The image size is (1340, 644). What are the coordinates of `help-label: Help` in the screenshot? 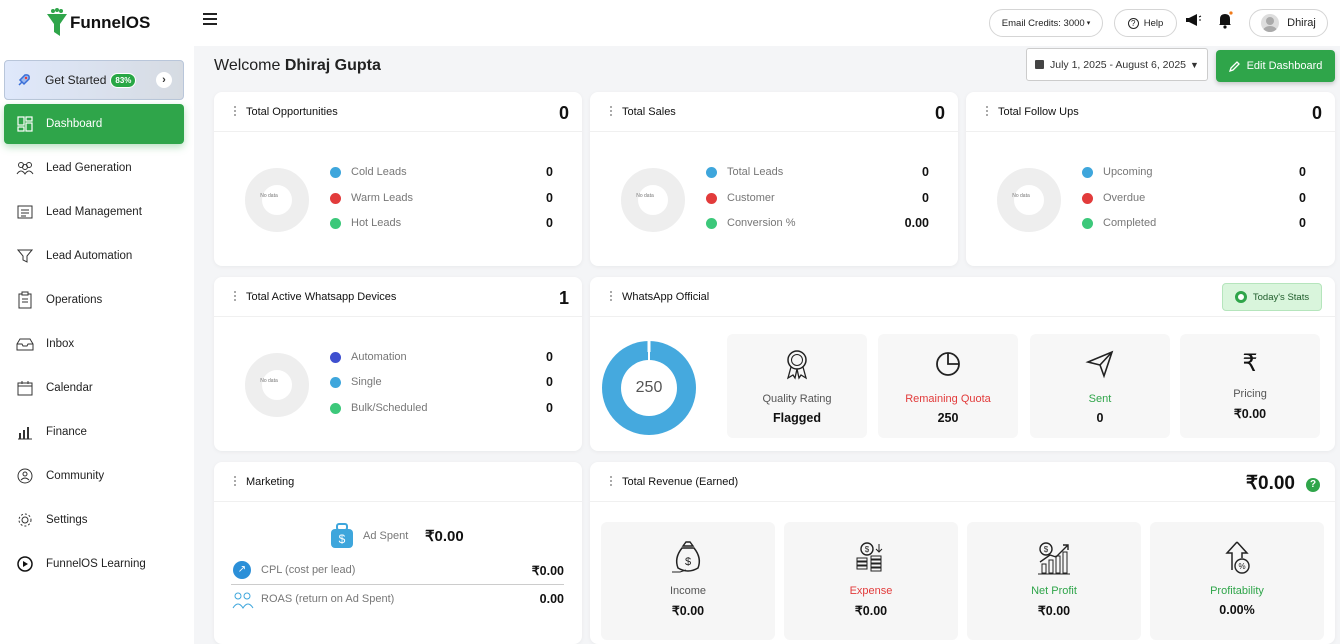 It's located at (1153, 23).